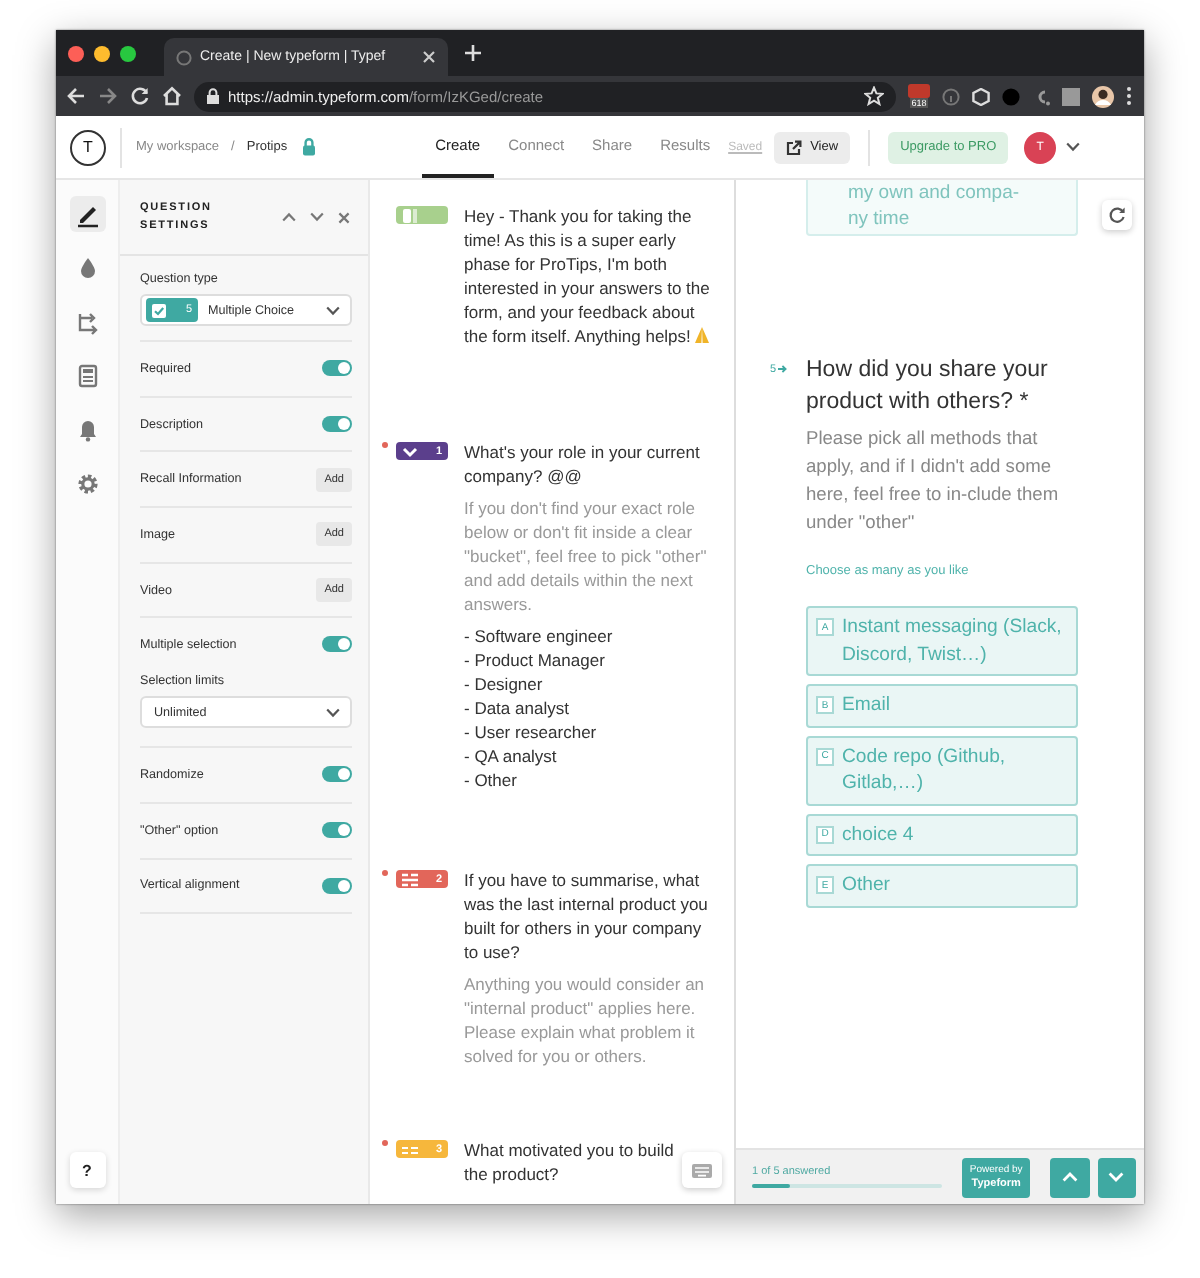  What do you see at coordinates (539, 636) in the screenshot?
I see `list-item: - Software engineer` at bounding box center [539, 636].